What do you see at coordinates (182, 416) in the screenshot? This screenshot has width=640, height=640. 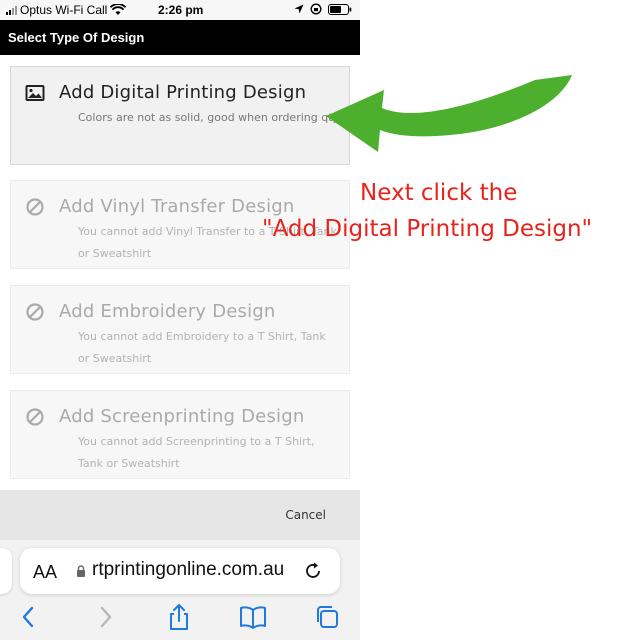 I see `option-title: Add Screenprinting Design` at bounding box center [182, 416].